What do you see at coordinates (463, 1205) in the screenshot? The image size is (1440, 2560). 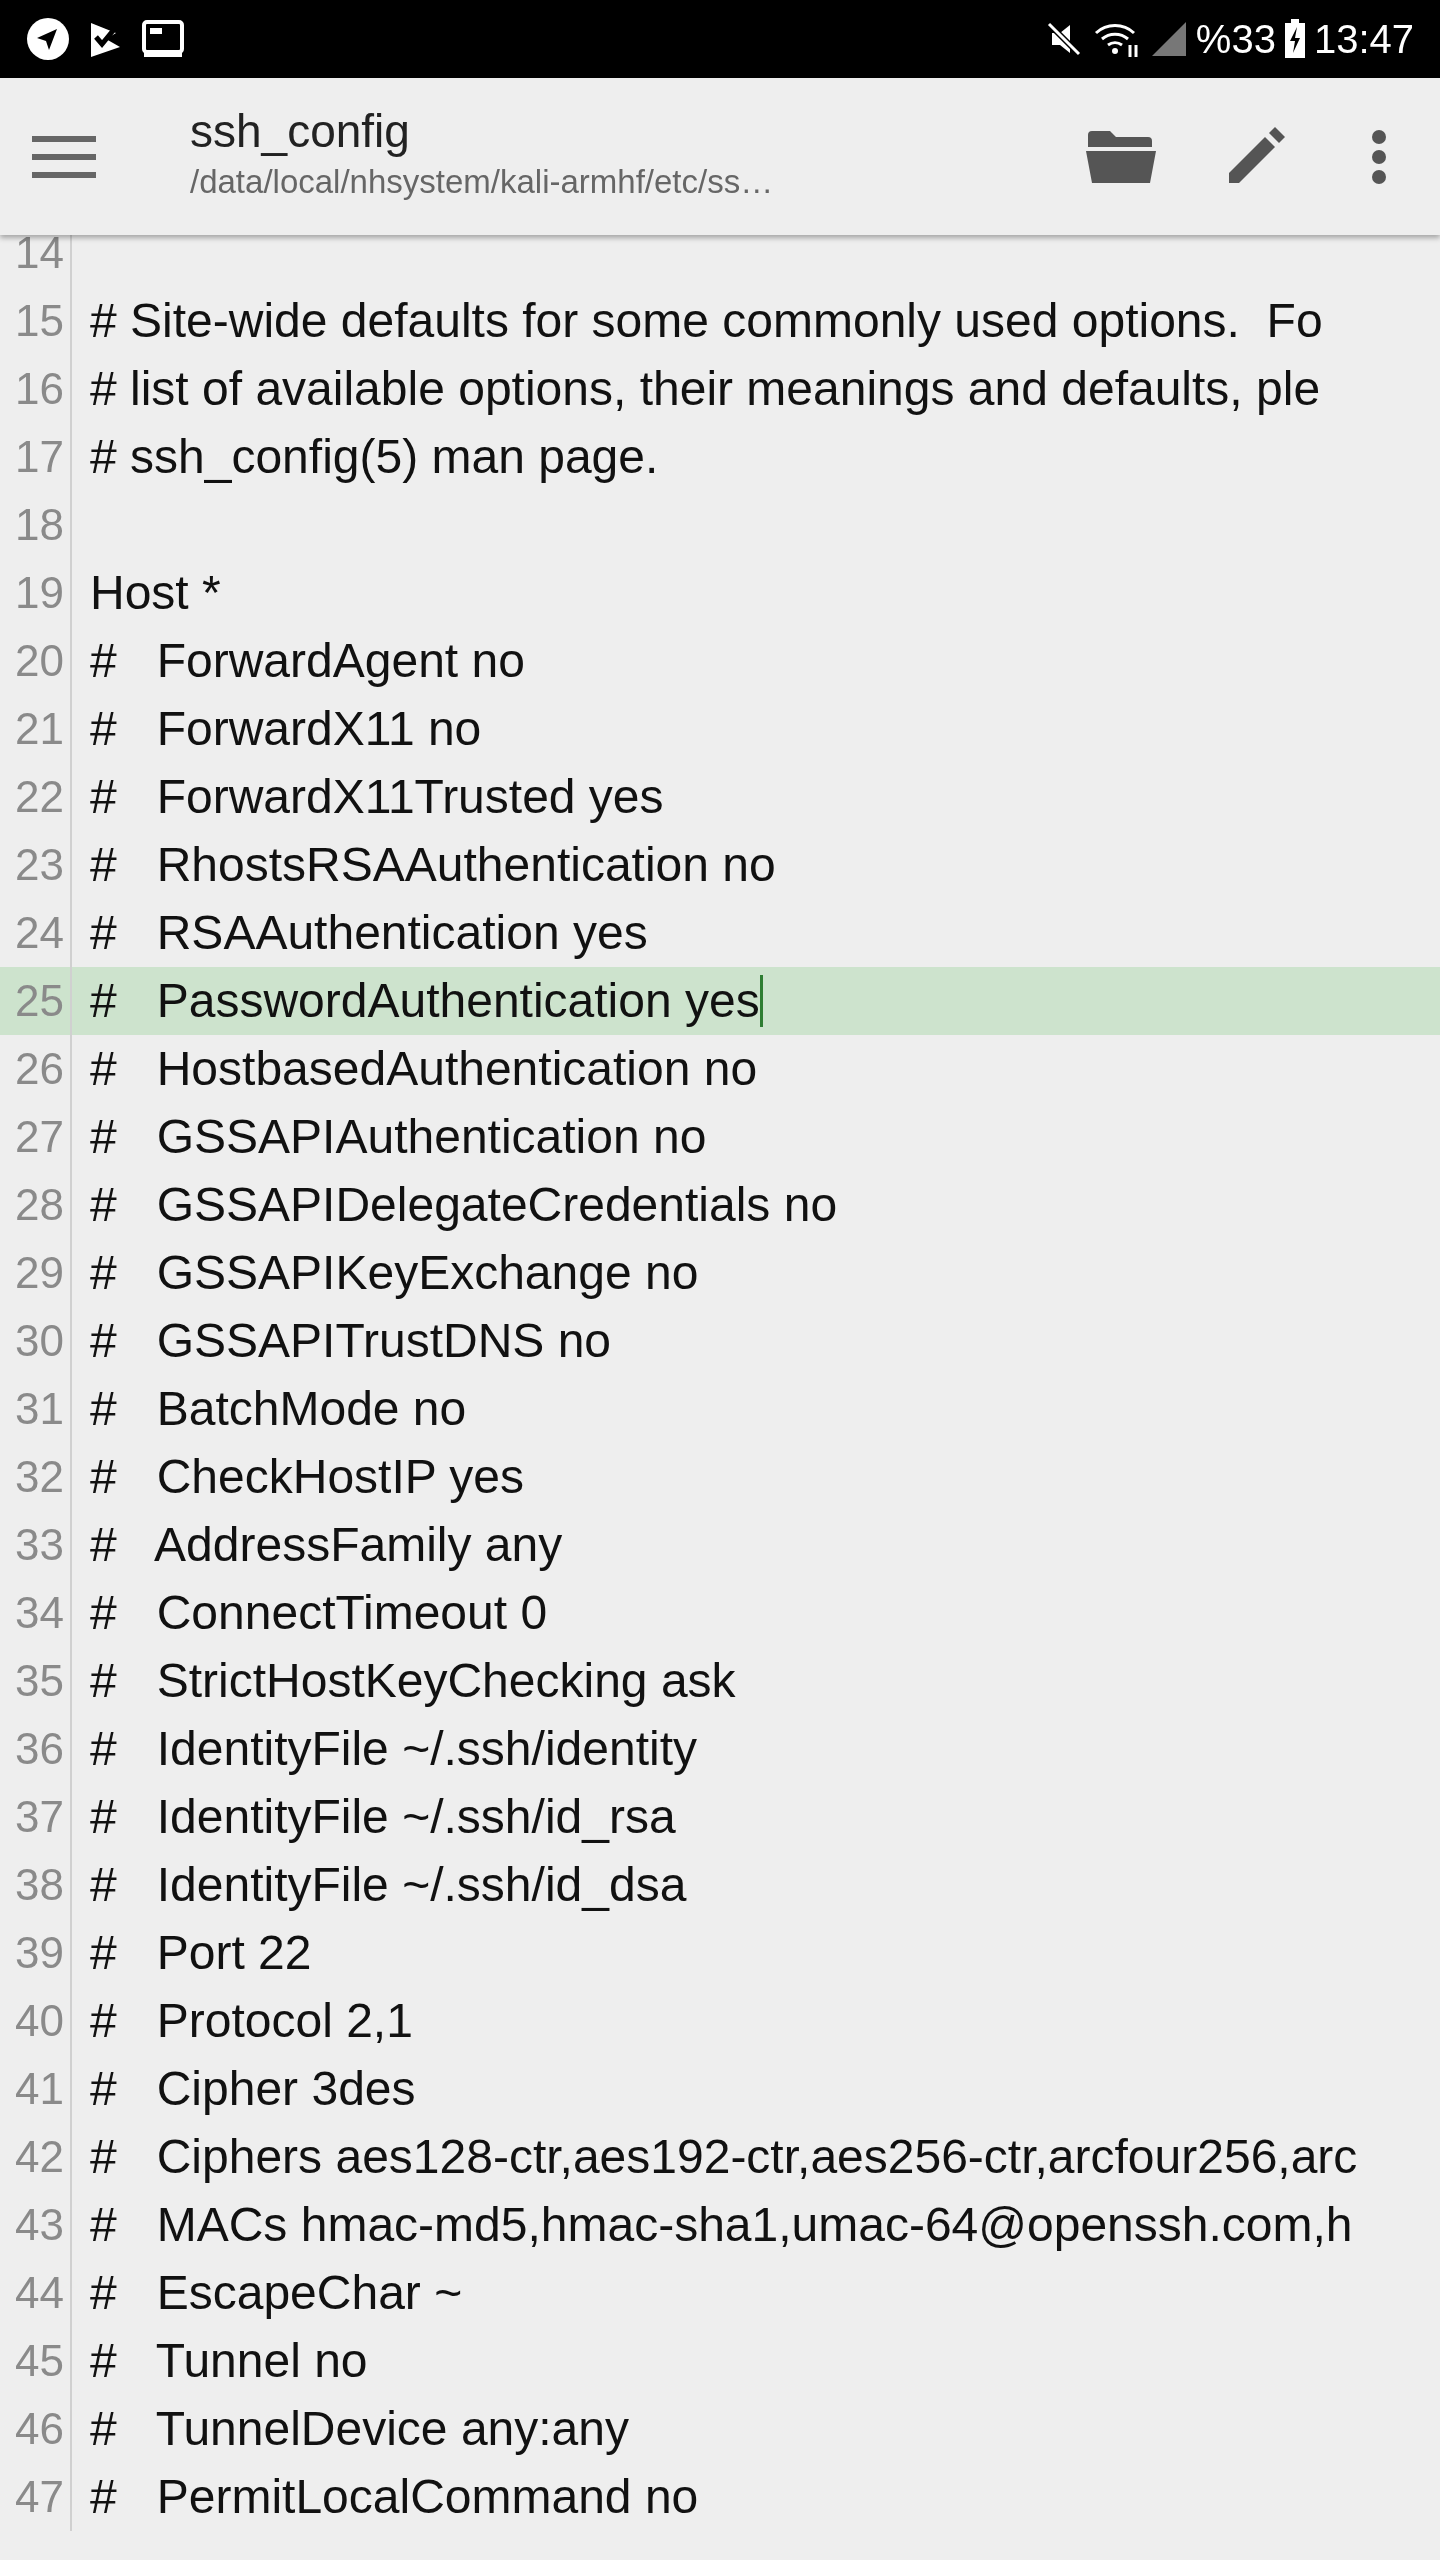 I see `code-line: # GSSAPIDelegateCredentials no` at bounding box center [463, 1205].